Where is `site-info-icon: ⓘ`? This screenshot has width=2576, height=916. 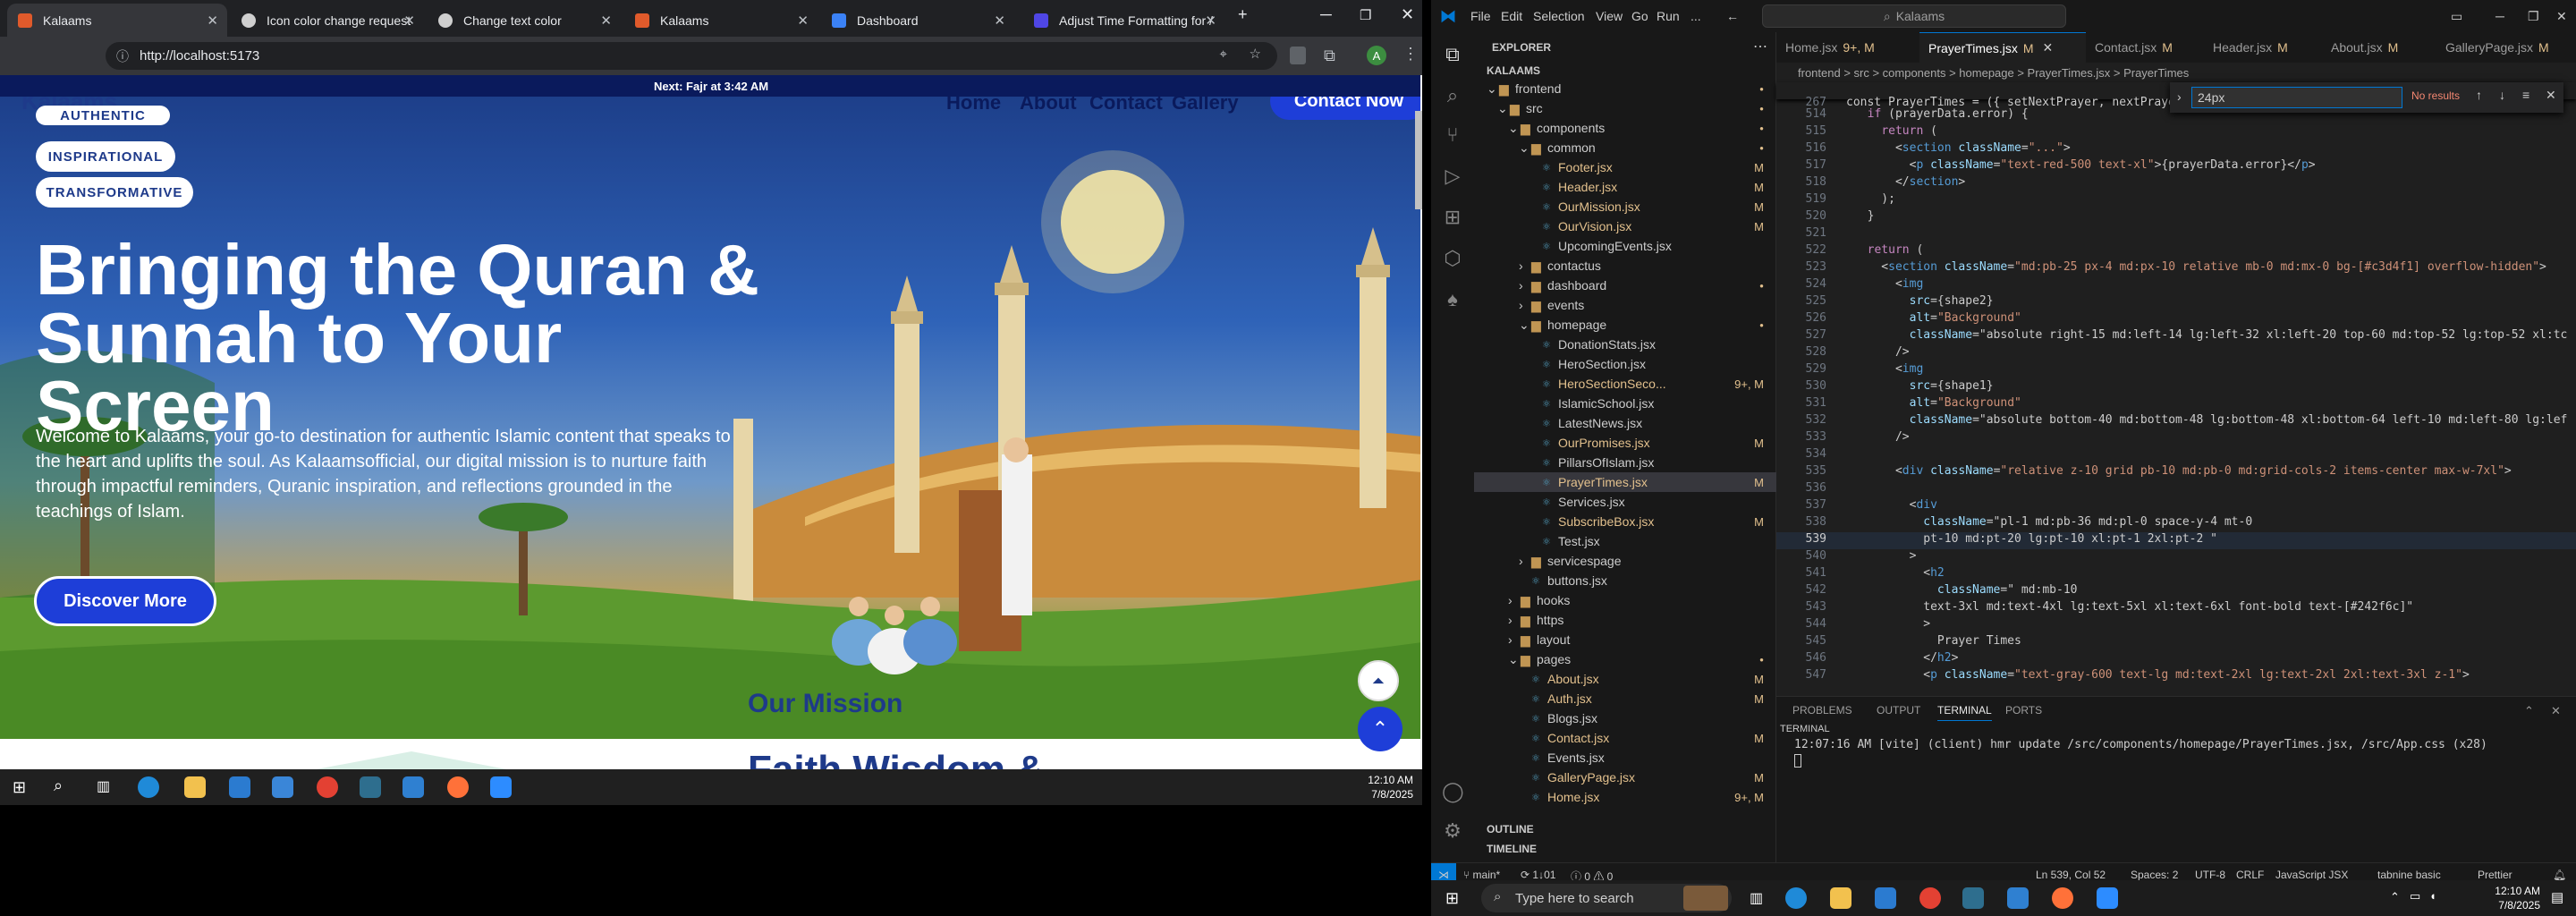
site-info-icon: ⓘ is located at coordinates (122, 56).